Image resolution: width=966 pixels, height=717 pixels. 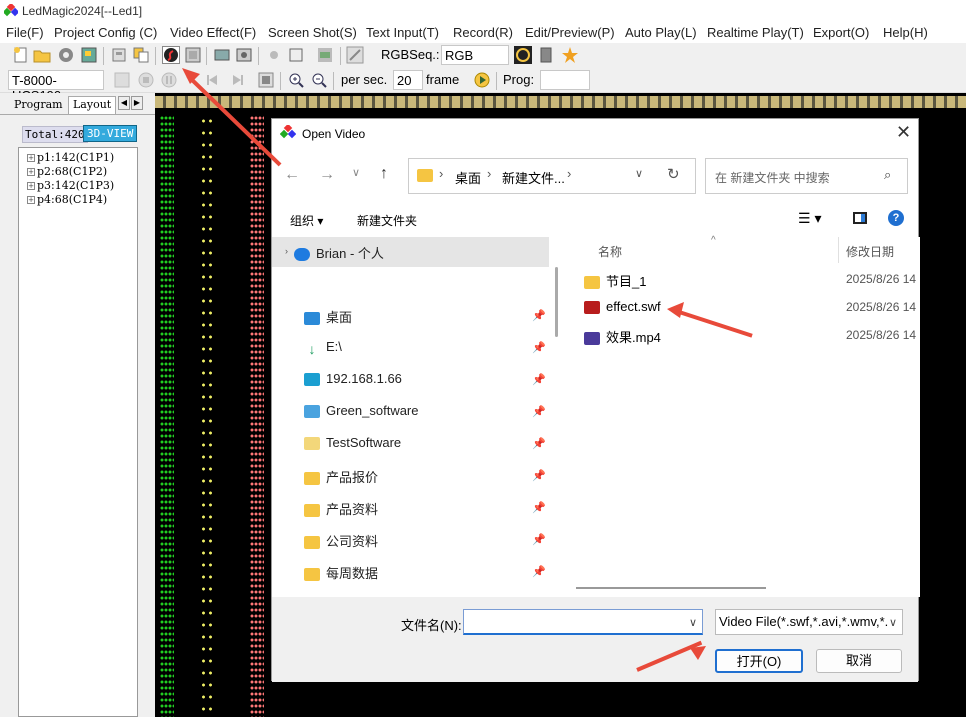 What do you see at coordinates (475, 55) in the screenshot?
I see `rgbseq-field: RGB` at bounding box center [475, 55].